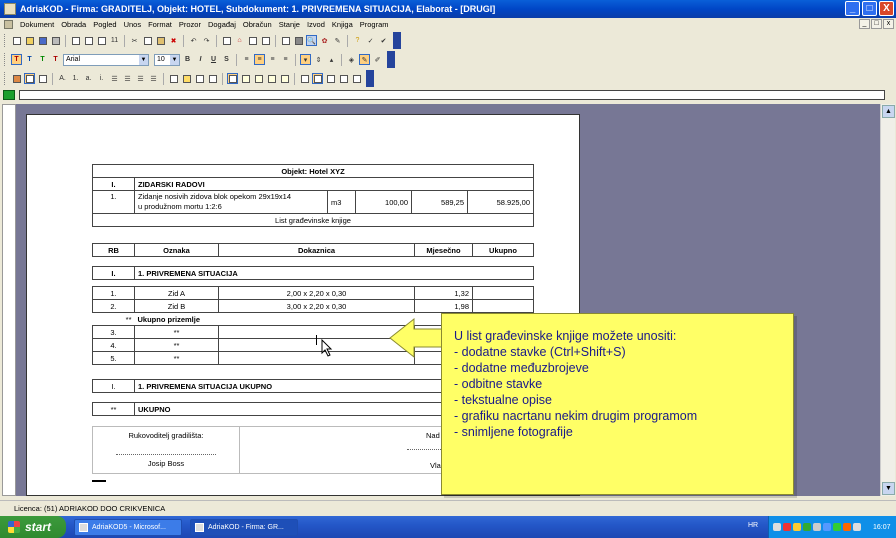  Describe the element at coordinates (882, 527) in the screenshot. I see `clock: 16:07` at that location.